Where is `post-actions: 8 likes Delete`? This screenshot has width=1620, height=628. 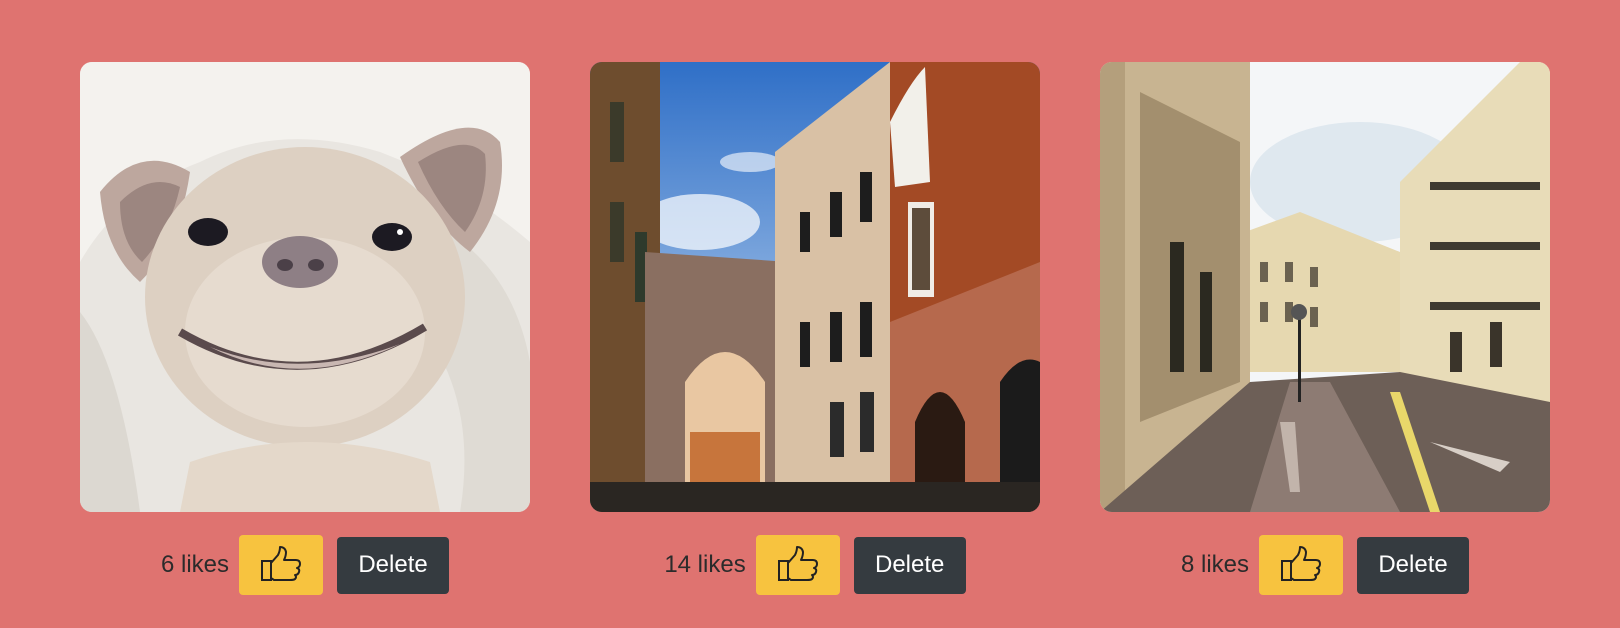 post-actions: 8 likes Delete is located at coordinates (1325, 565).